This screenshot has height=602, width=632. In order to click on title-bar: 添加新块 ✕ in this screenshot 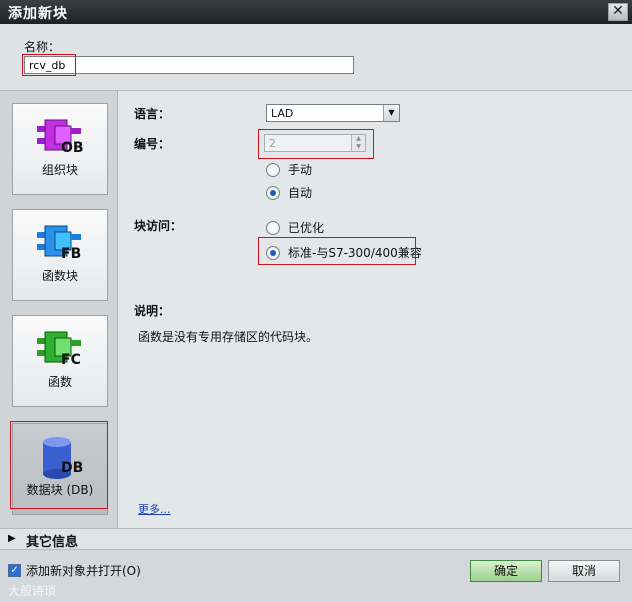, I will do `click(316, 12)`.